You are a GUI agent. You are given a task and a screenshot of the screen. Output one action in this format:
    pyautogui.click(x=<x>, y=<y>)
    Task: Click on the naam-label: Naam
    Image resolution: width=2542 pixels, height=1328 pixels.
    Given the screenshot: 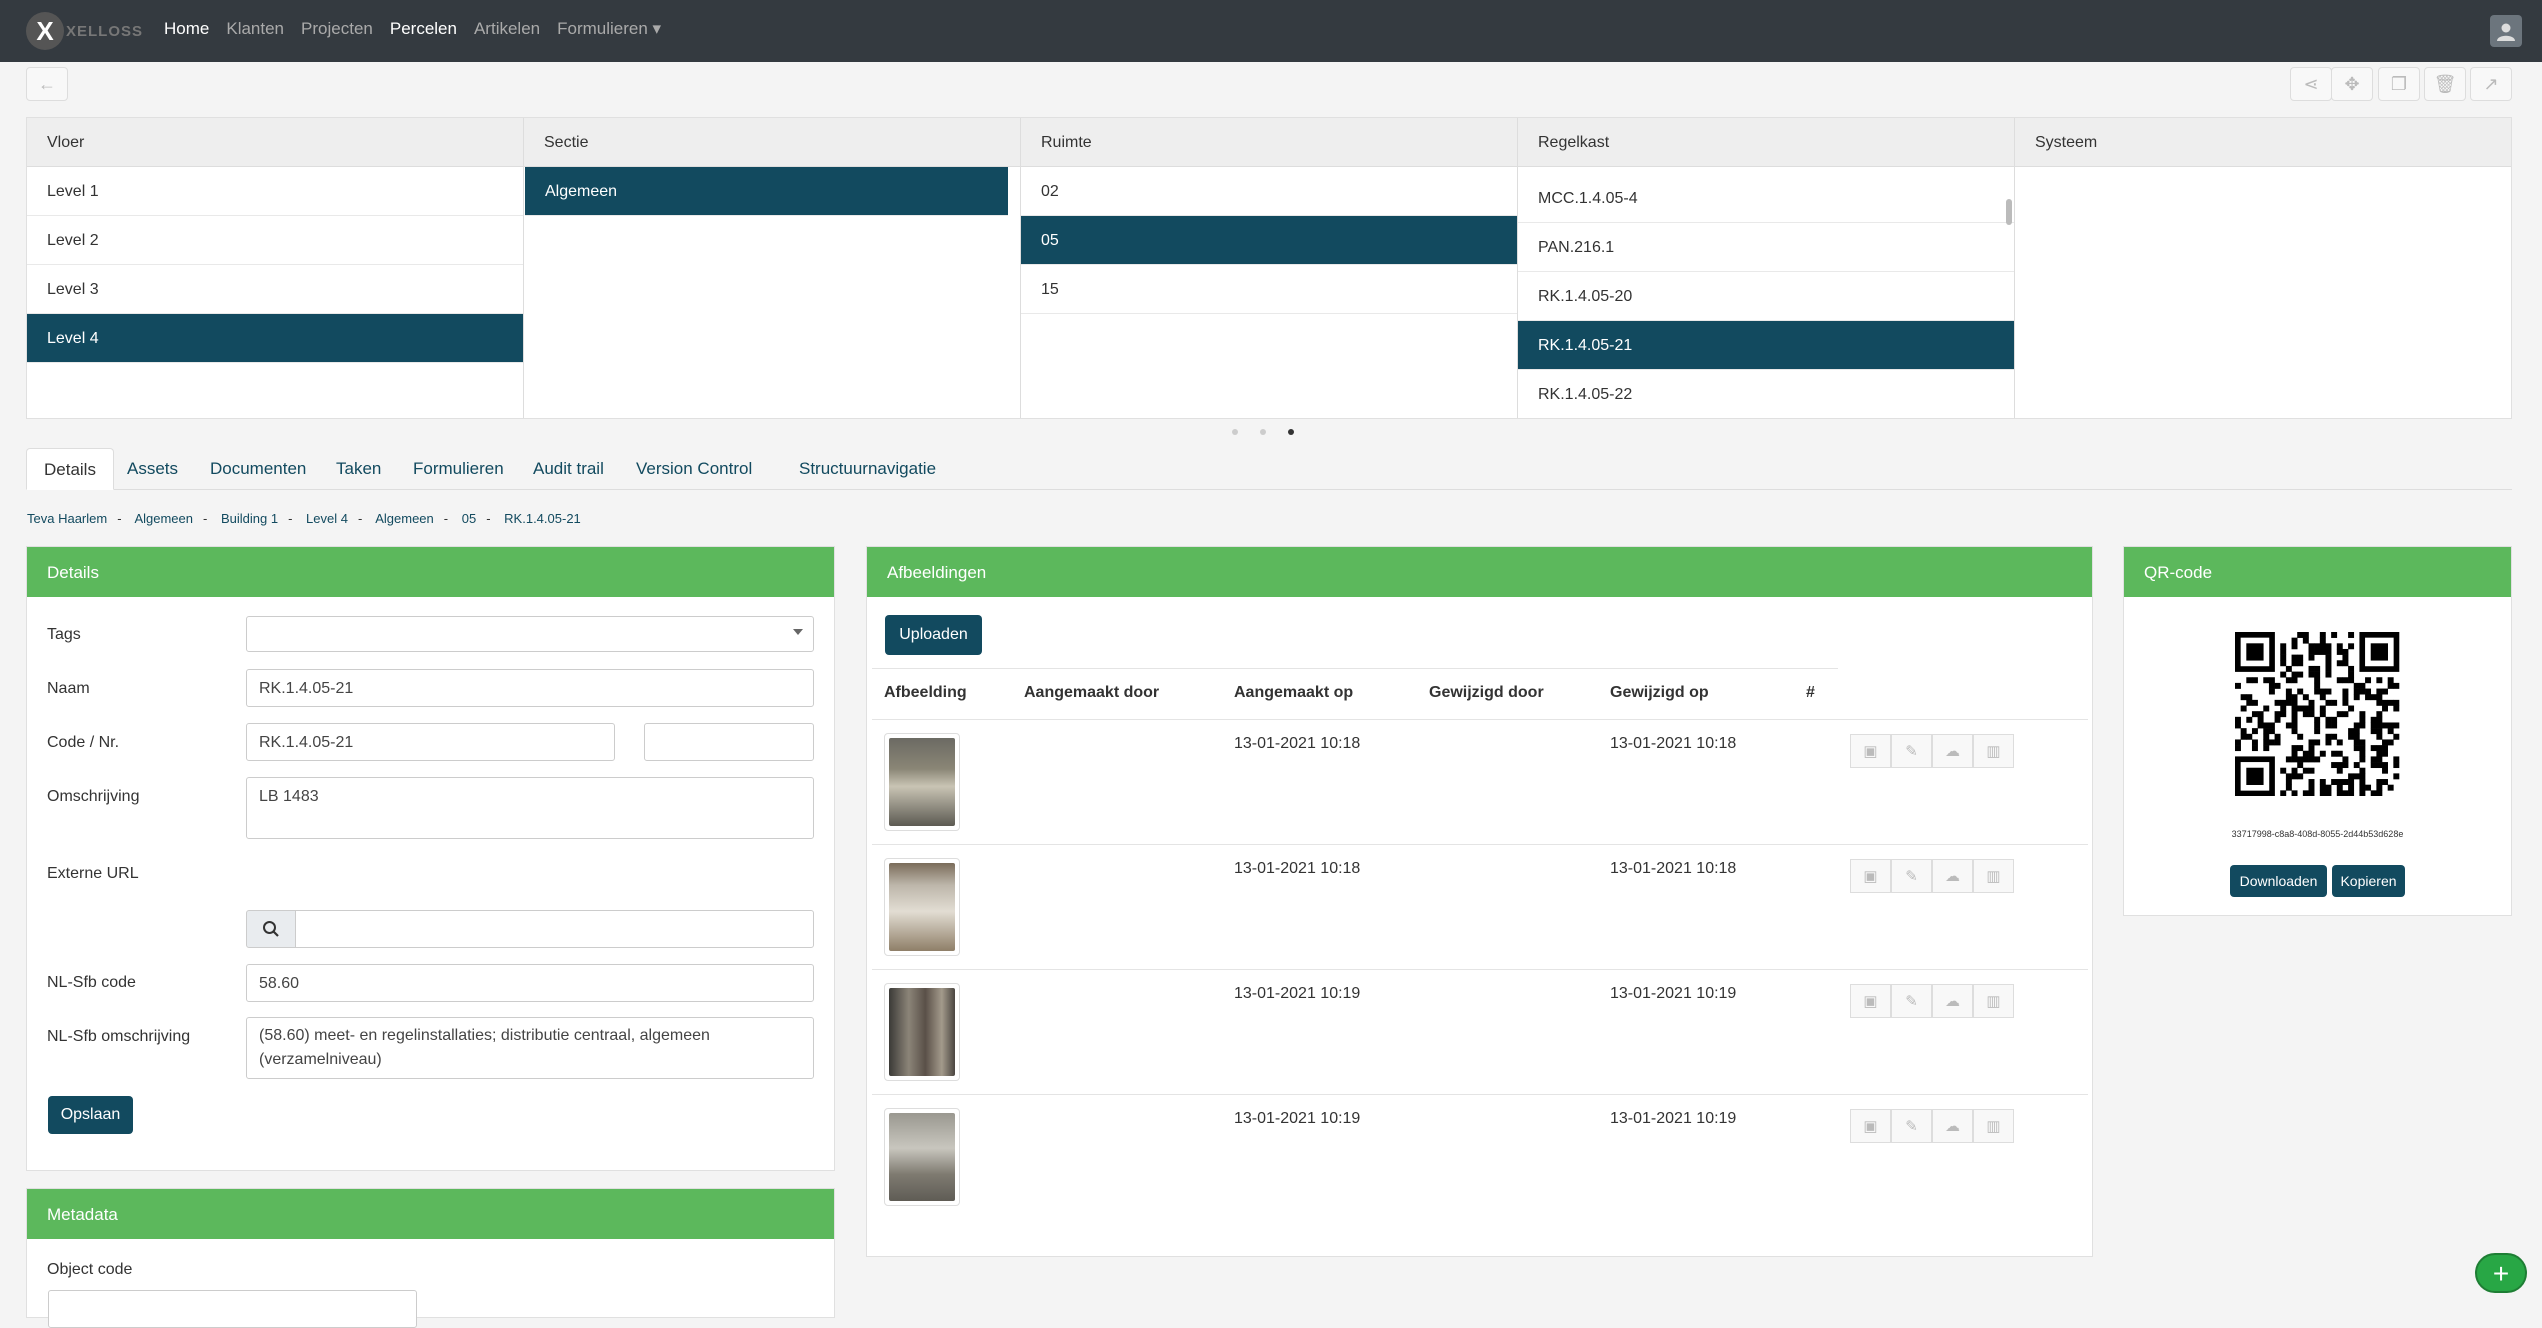 What is the action you would take?
    pyautogui.click(x=68, y=688)
    